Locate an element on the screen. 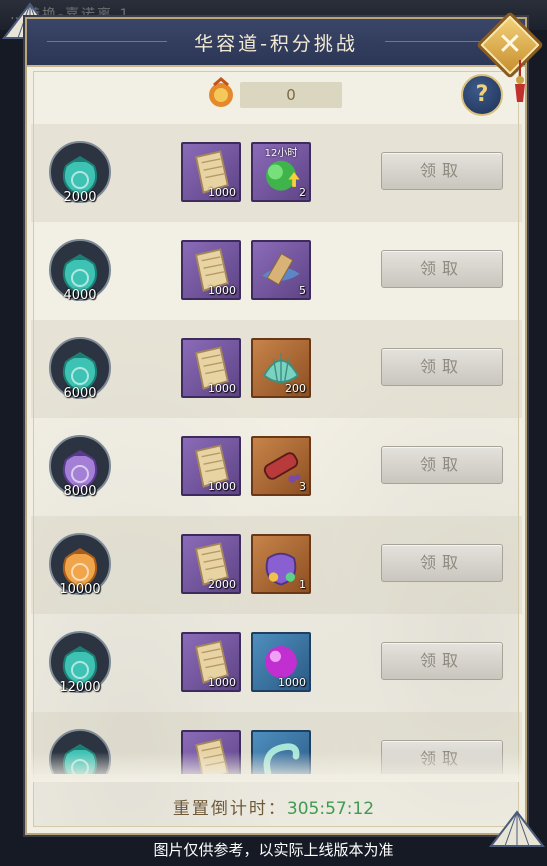 The height and width of the screenshot is (866, 547). reward-row: 2000 1000 12小时 2 领取 is located at coordinates (276, 173).